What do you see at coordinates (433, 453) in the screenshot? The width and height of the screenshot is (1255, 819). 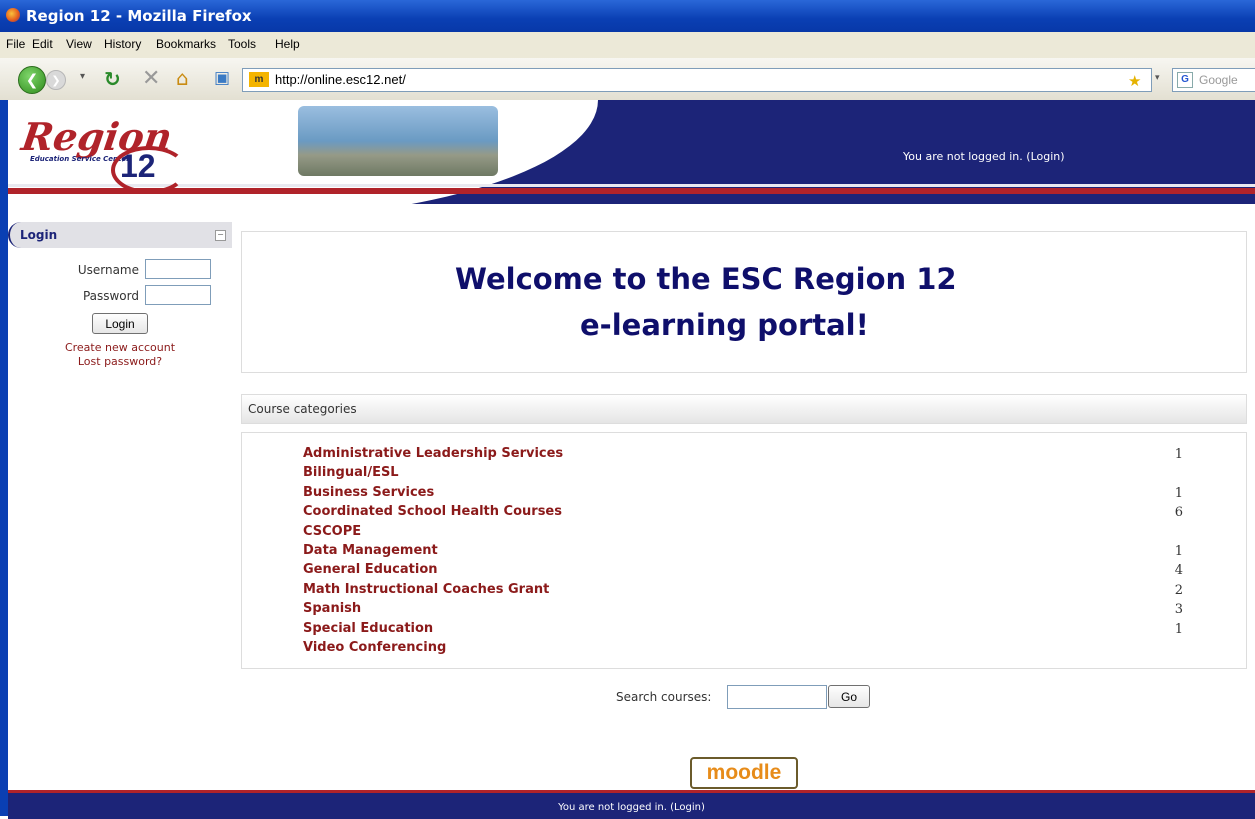 I see `category-link: Administrative Leadership Services` at bounding box center [433, 453].